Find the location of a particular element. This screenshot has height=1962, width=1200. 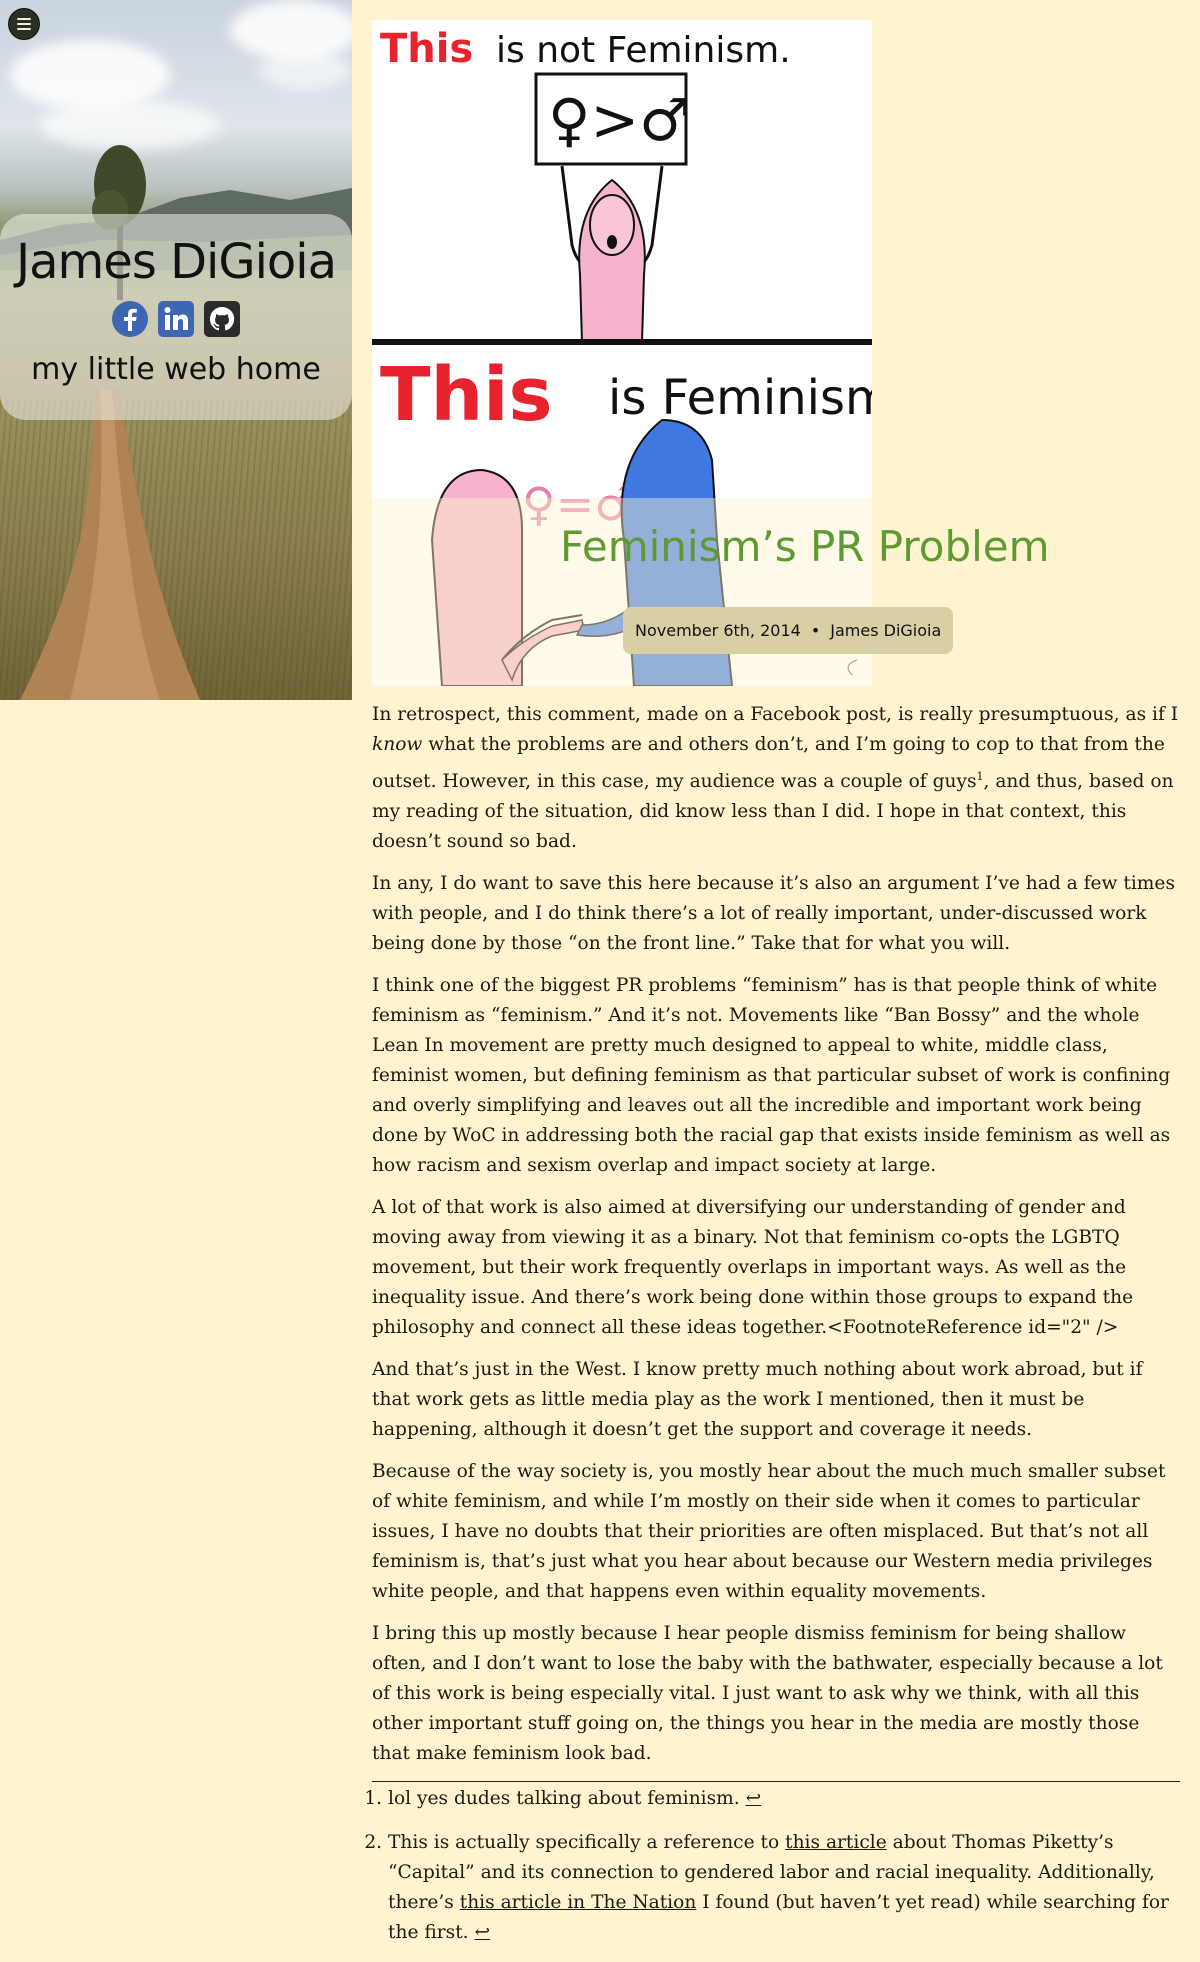

github-link is located at coordinates (222, 319).